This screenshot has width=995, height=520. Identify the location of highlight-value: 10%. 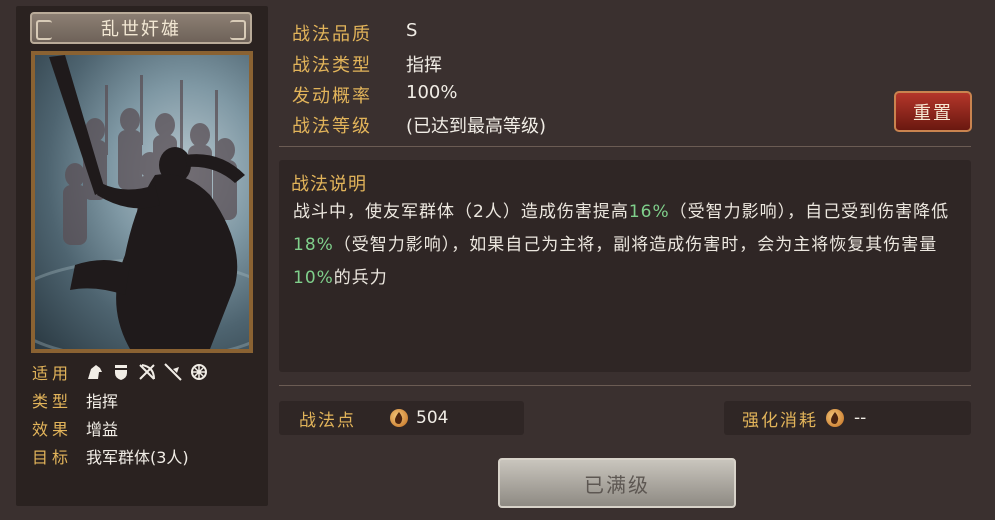
(313, 278).